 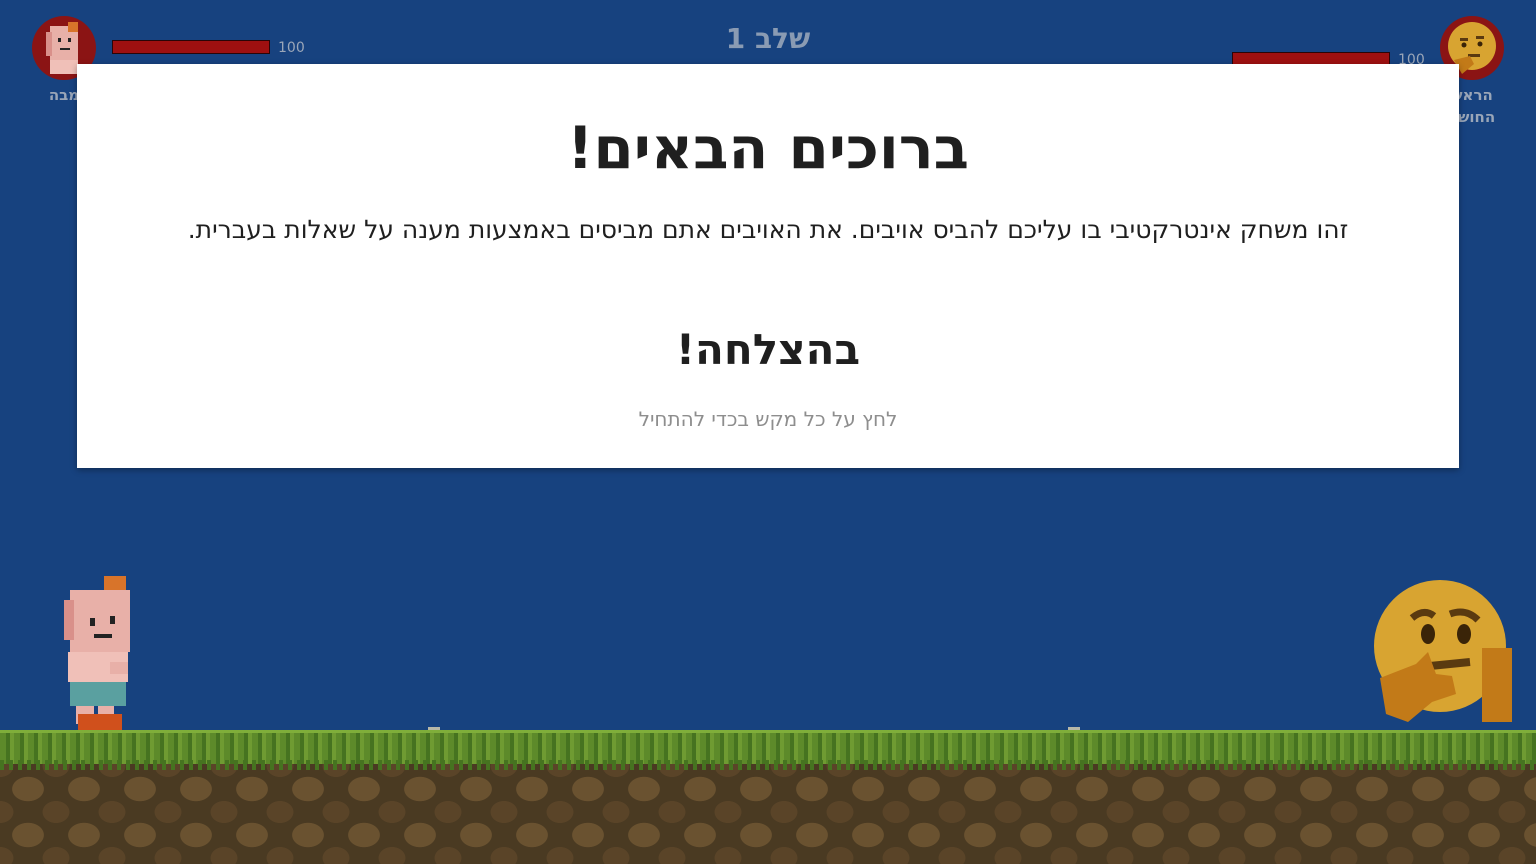 What do you see at coordinates (1074, 728) in the screenshot?
I see `ground-marker-right` at bounding box center [1074, 728].